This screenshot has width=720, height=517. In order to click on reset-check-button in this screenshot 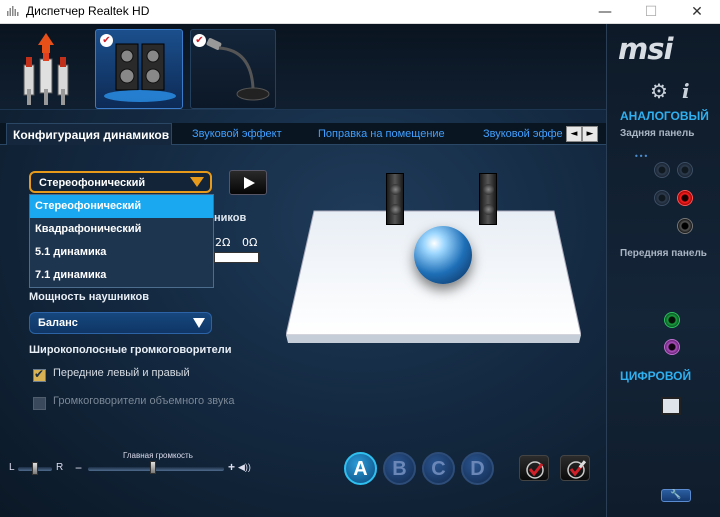, I will do `click(575, 468)`.